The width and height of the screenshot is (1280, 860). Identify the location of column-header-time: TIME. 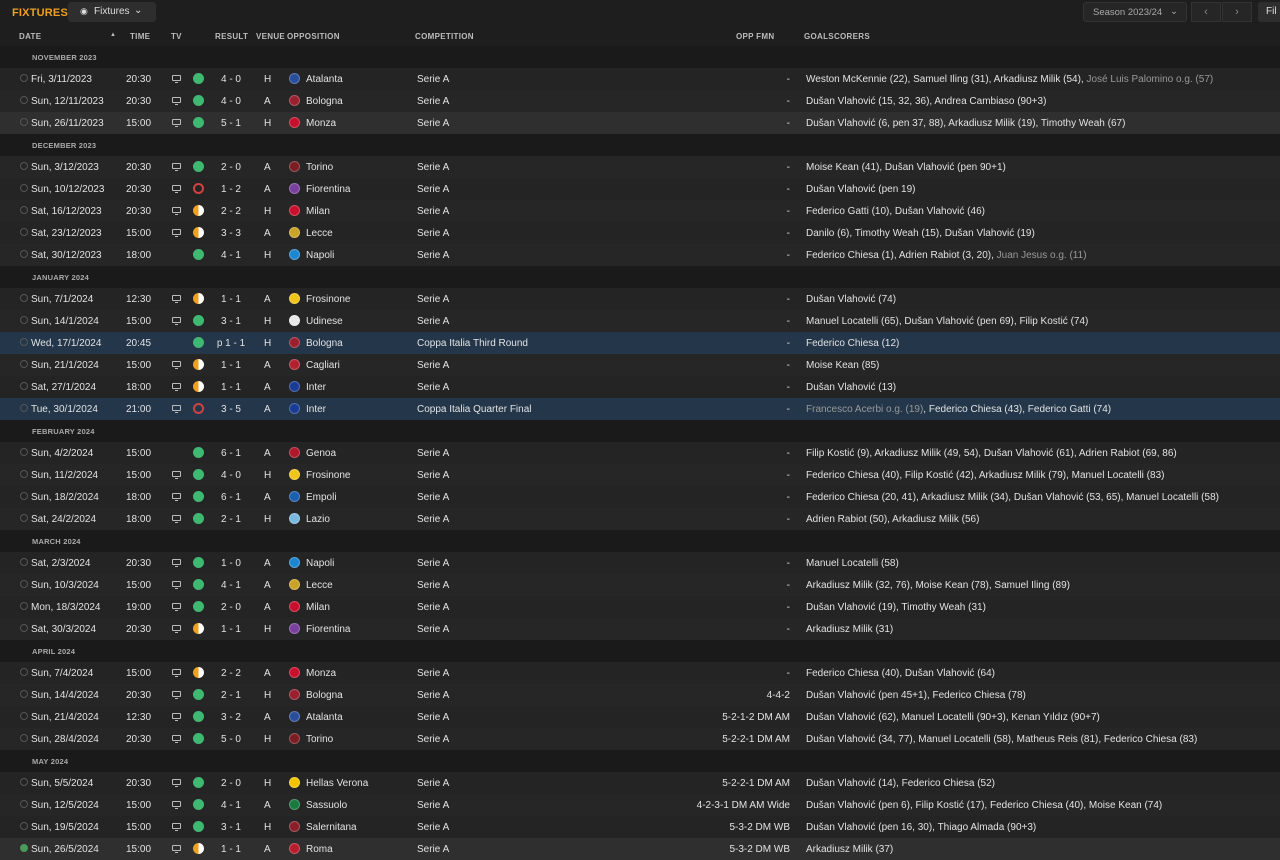
(140, 36).